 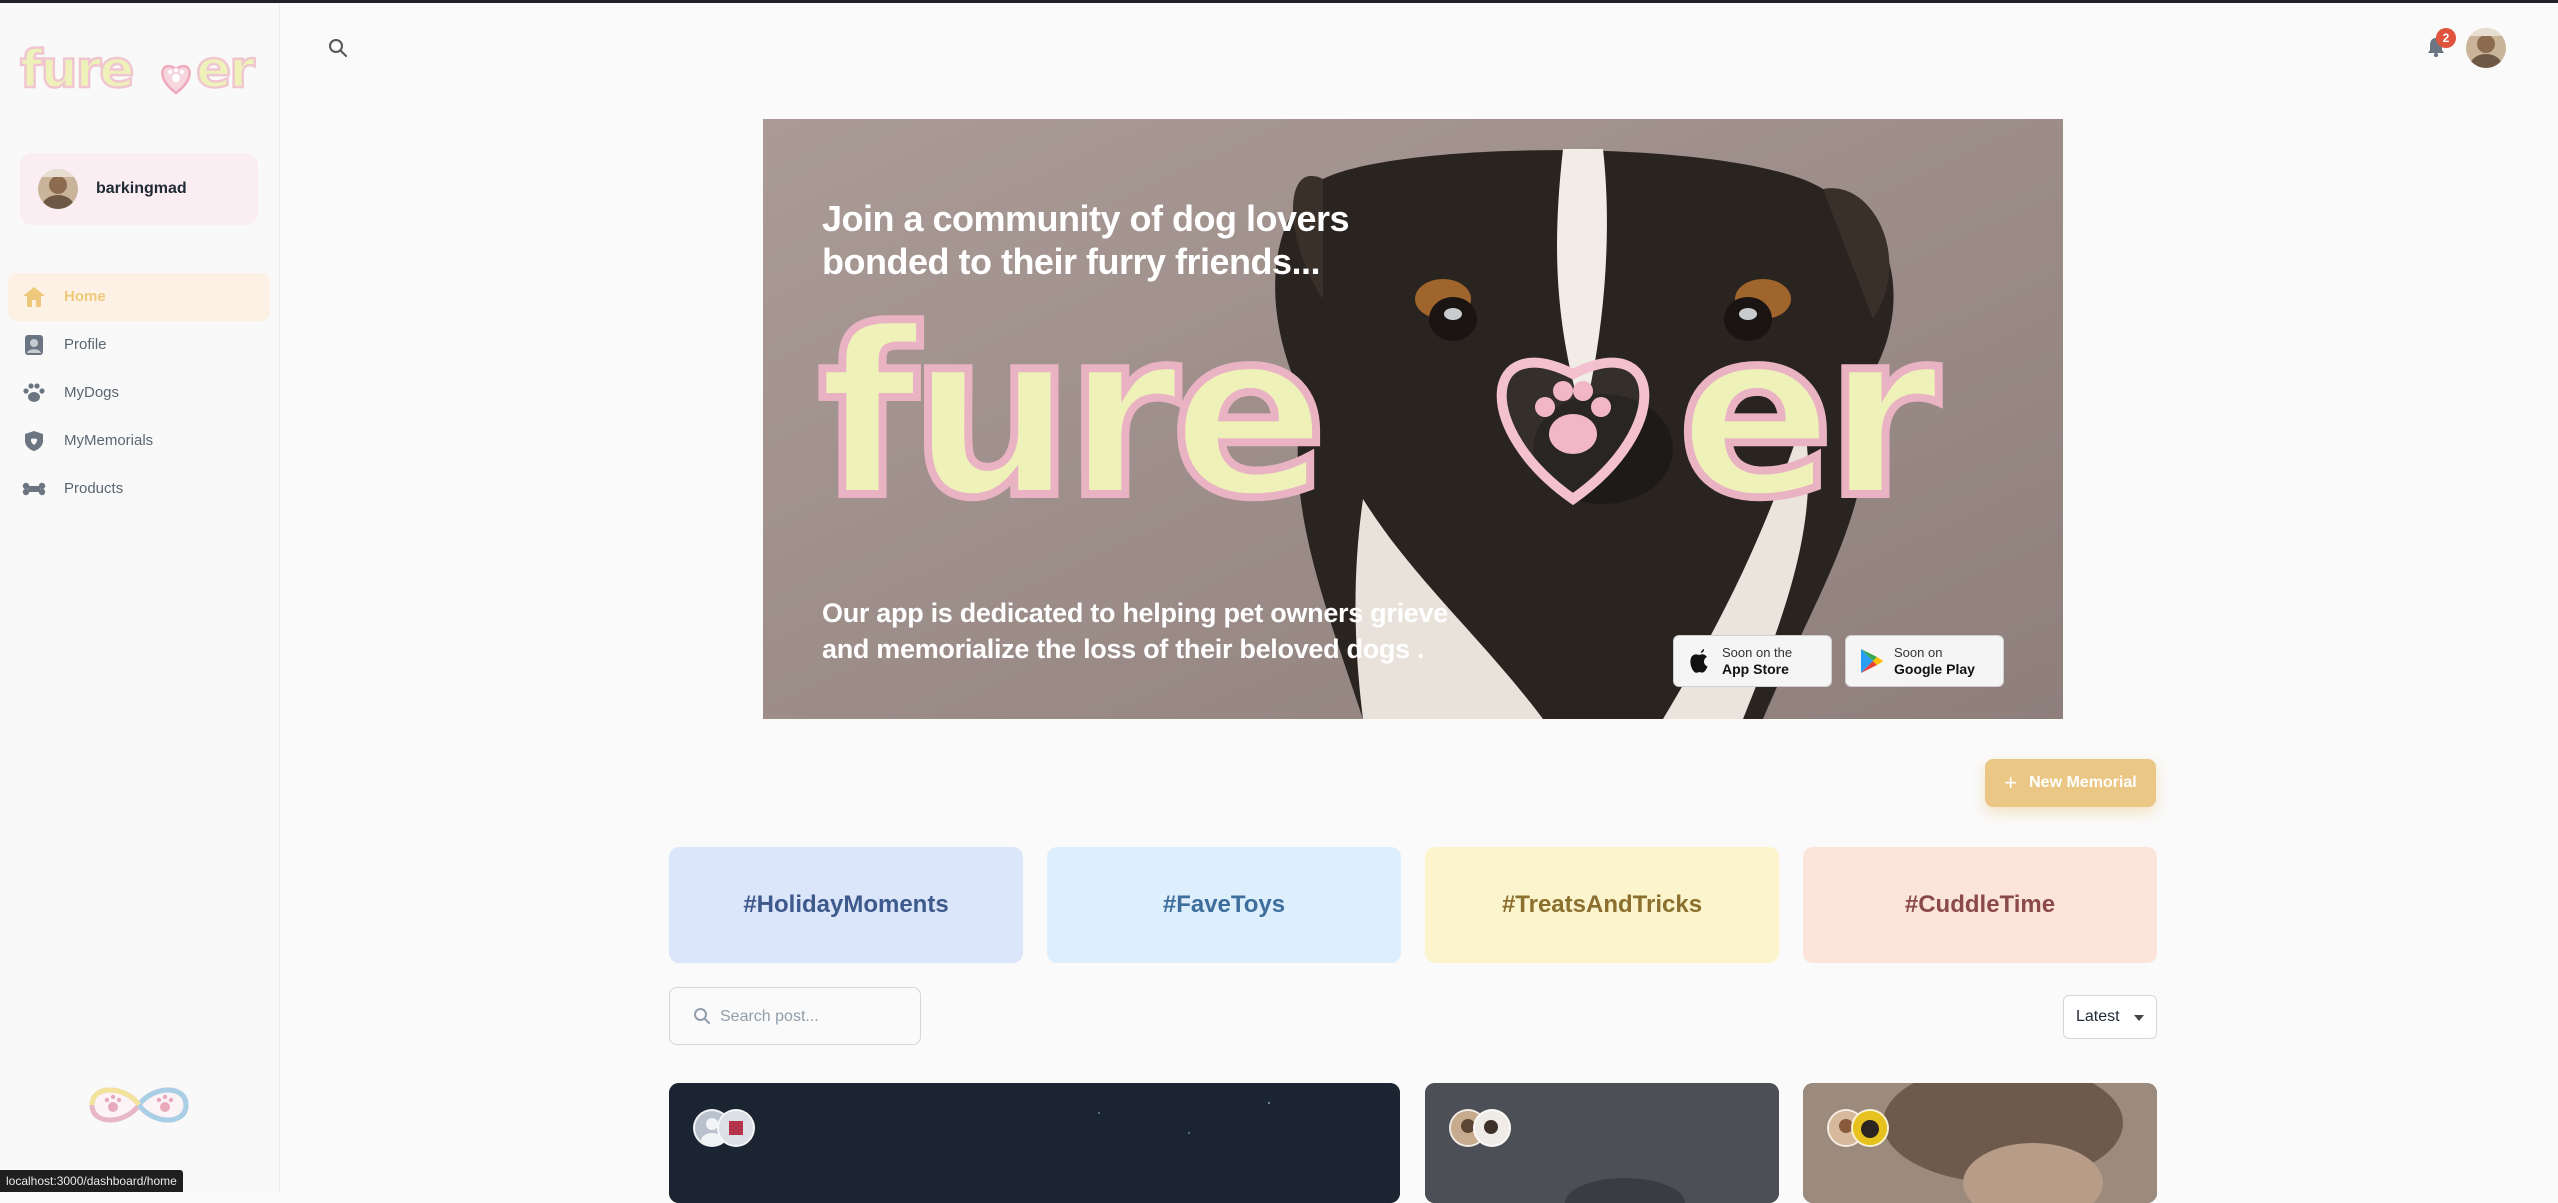 I want to click on sidebar-item-mydogs: MyDogs, so click(x=139, y=393).